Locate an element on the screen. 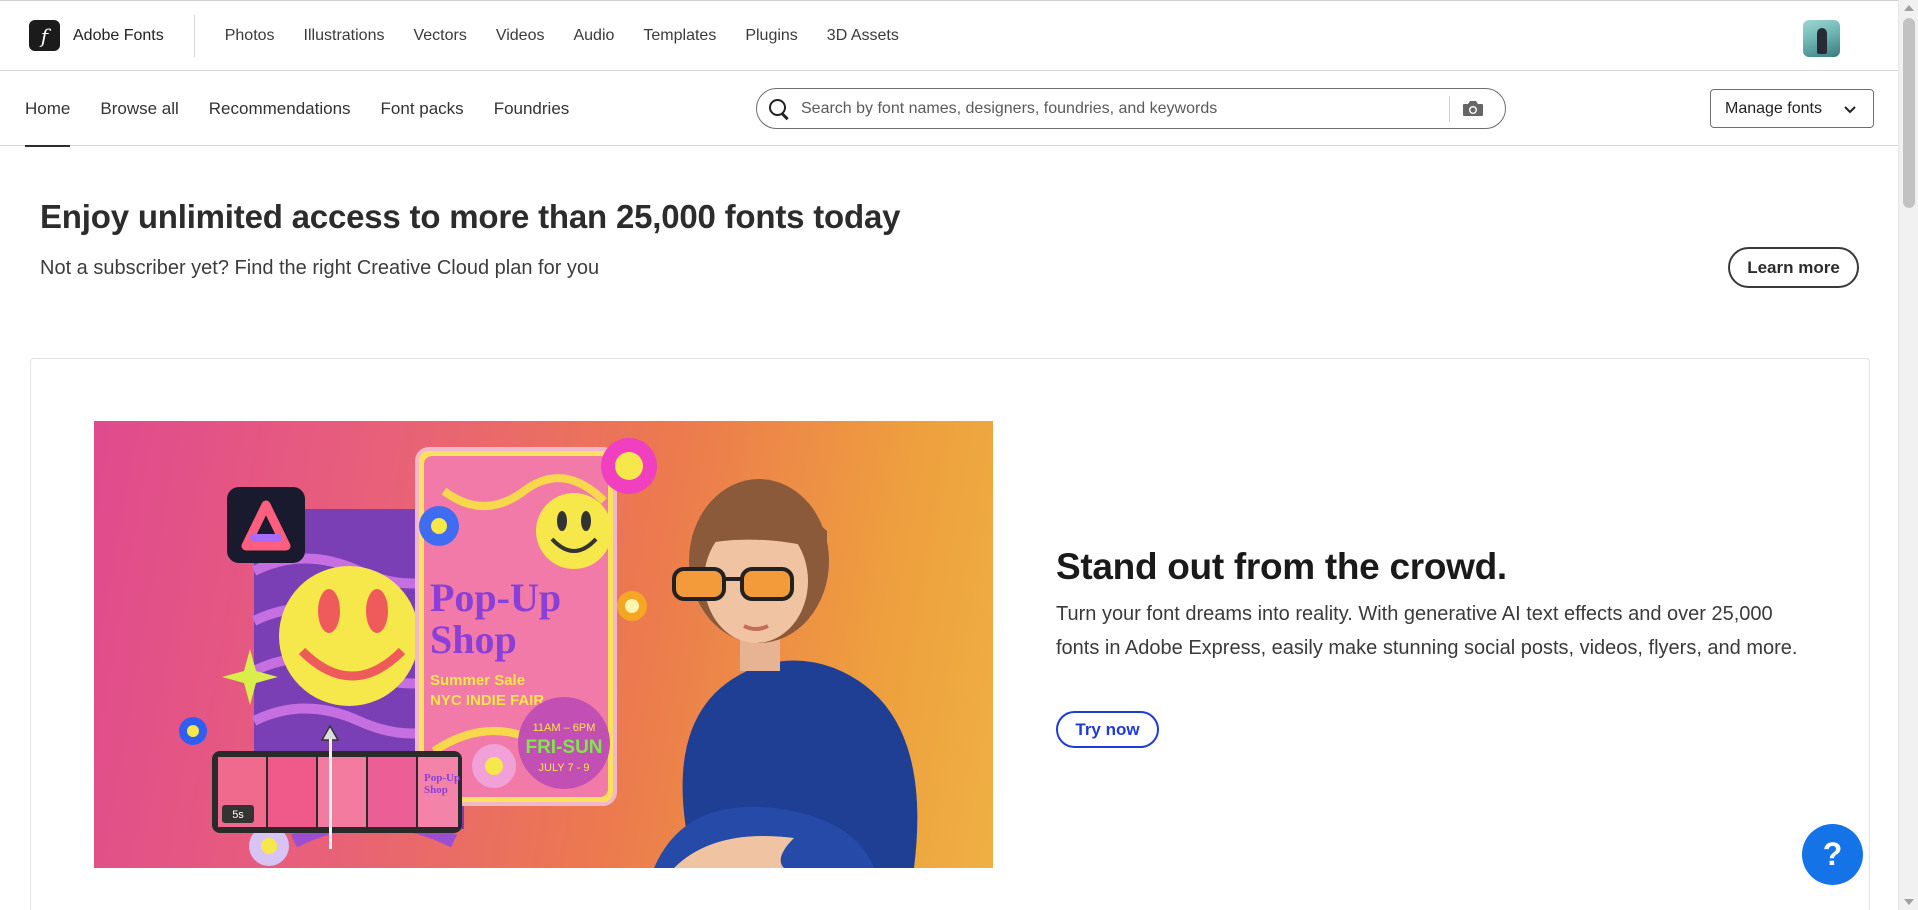  poster-title-1: Pop-Up is located at coordinates (495, 597).